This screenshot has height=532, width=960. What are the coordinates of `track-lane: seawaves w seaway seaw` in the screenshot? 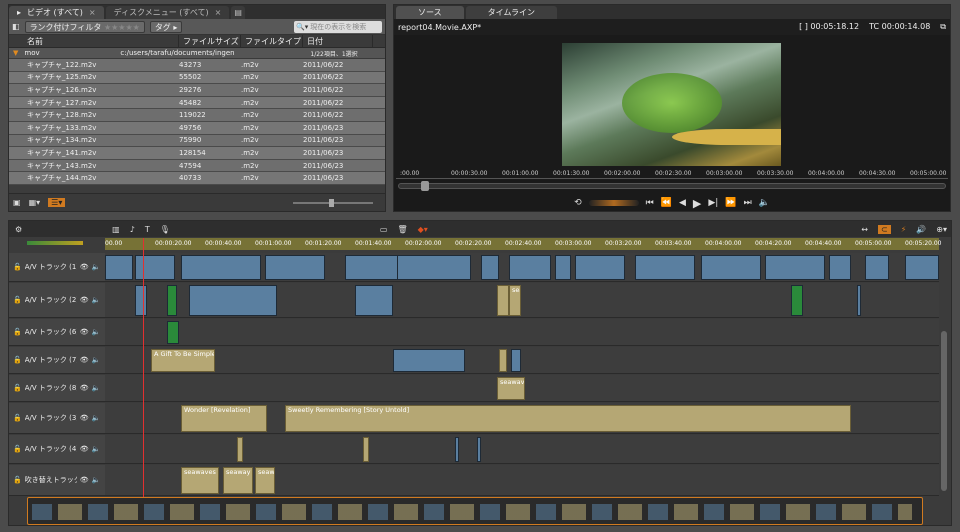 It's located at (522, 480).